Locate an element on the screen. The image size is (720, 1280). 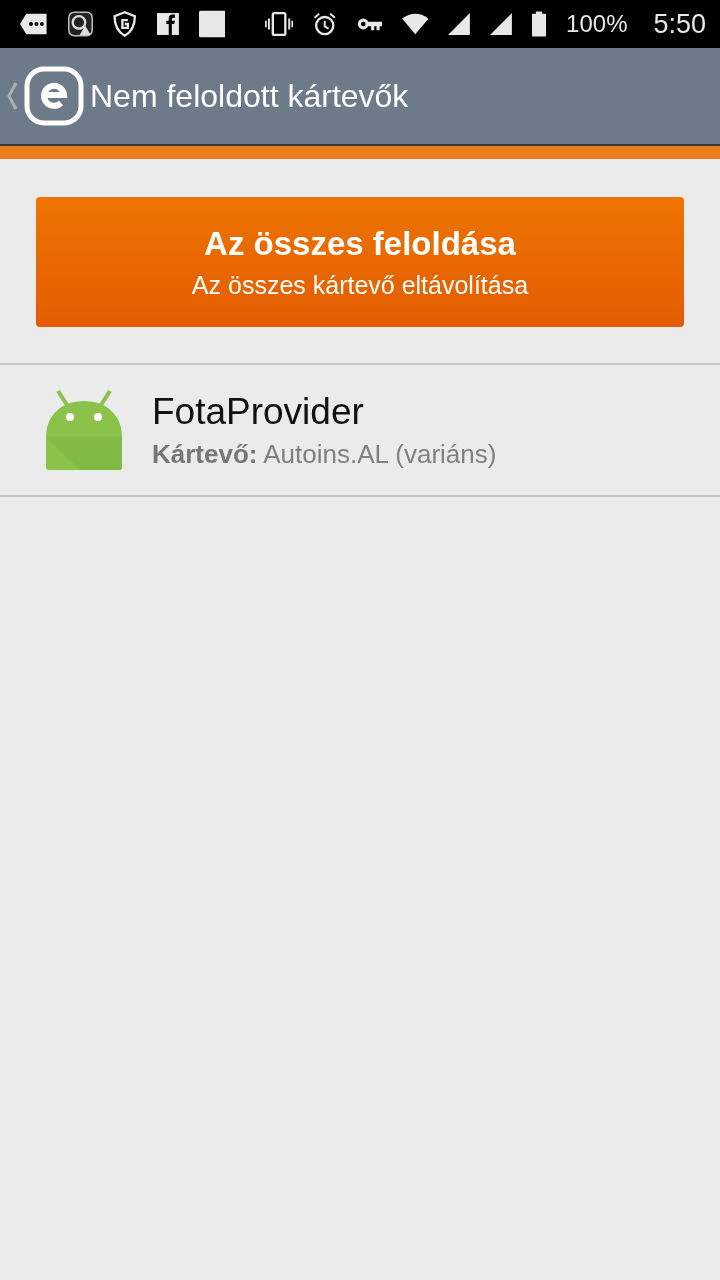
vibrate-icon is located at coordinates (279, 24).